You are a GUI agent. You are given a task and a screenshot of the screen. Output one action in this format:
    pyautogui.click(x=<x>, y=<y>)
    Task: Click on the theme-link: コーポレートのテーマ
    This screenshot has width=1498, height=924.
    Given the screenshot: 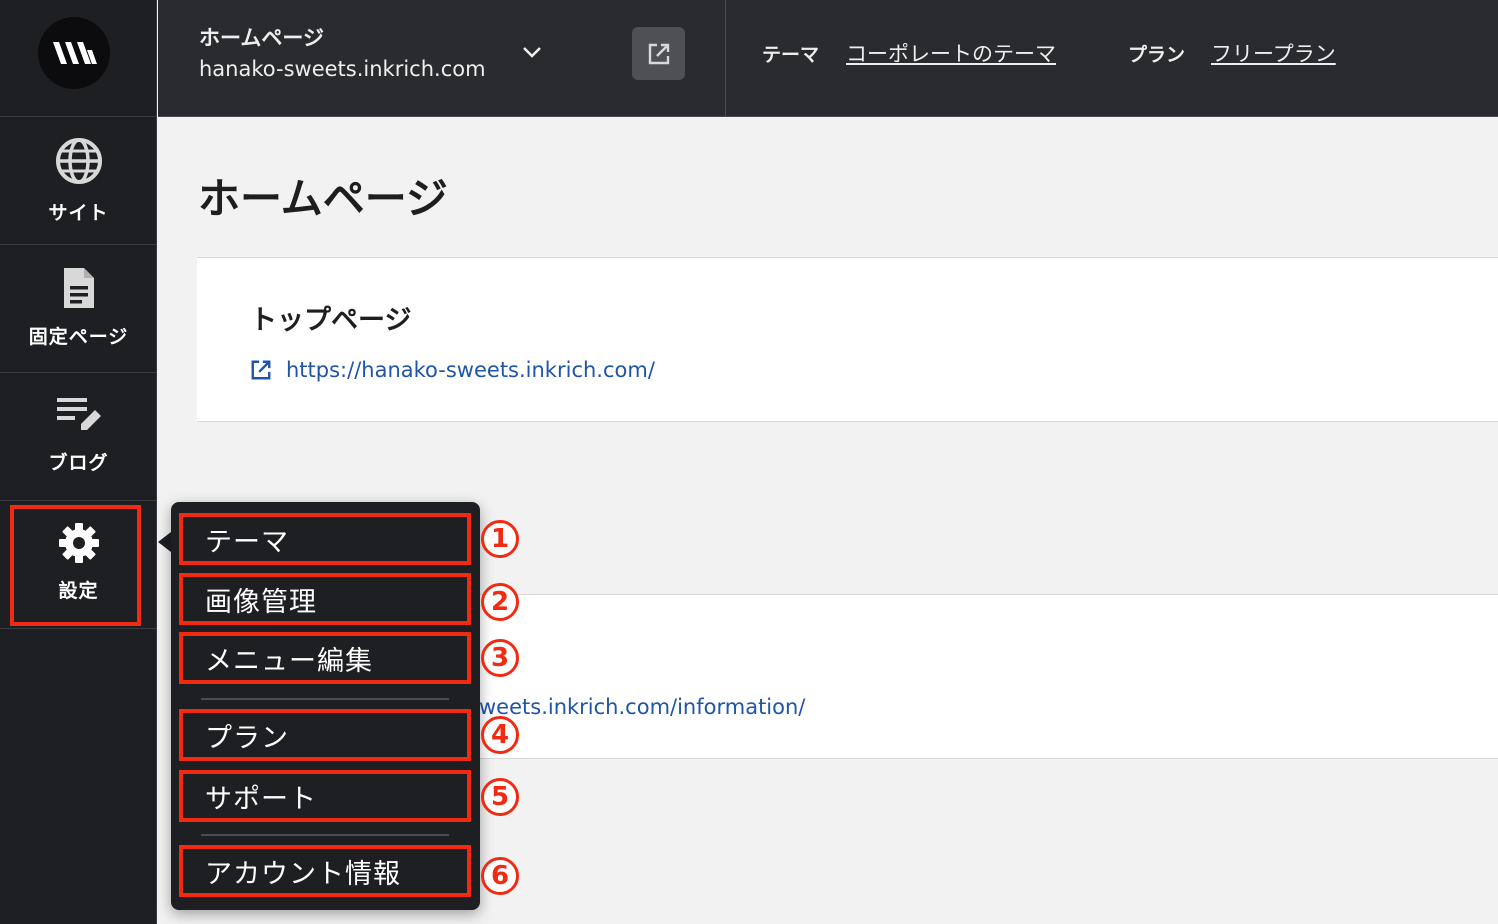 What is the action you would take?
    pyautogui.click(x=951, y=53)
    